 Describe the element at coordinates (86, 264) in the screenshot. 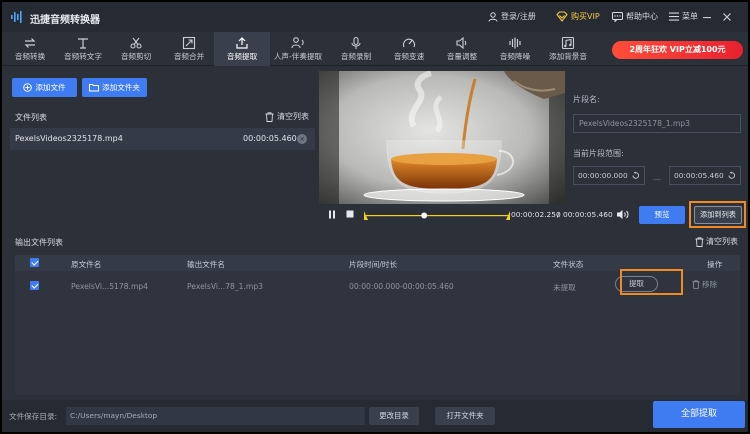

I see `col-source-name: 原文件名` at that location.